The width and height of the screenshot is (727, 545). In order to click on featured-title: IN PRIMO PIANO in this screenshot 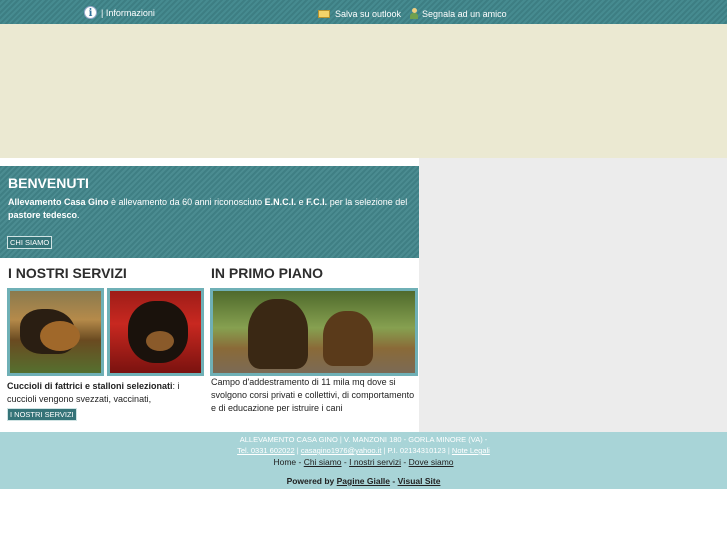, I will do `click(267, 273)`.